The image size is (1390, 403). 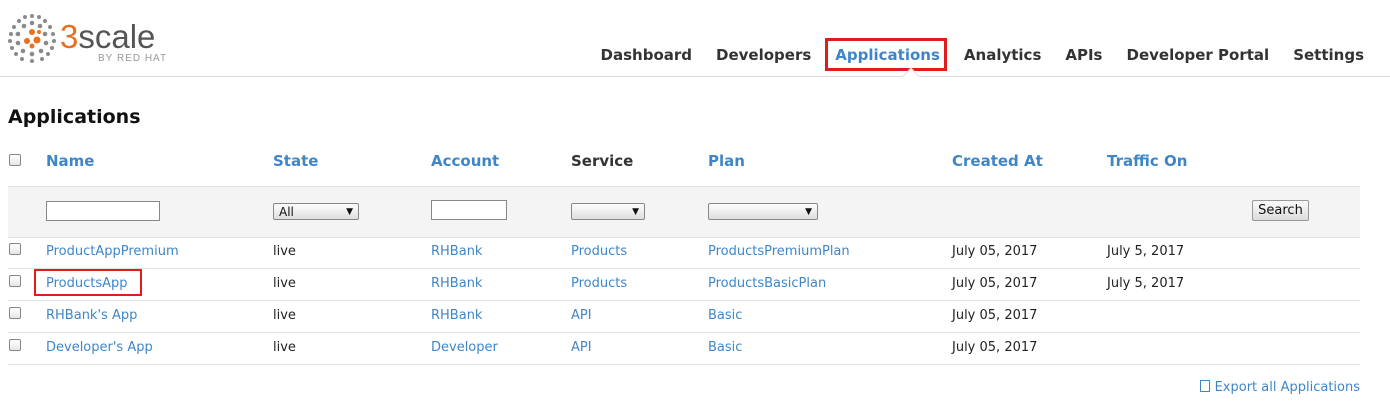 I want to click on service-filter-select: ▼, so click(x=608, y=211).